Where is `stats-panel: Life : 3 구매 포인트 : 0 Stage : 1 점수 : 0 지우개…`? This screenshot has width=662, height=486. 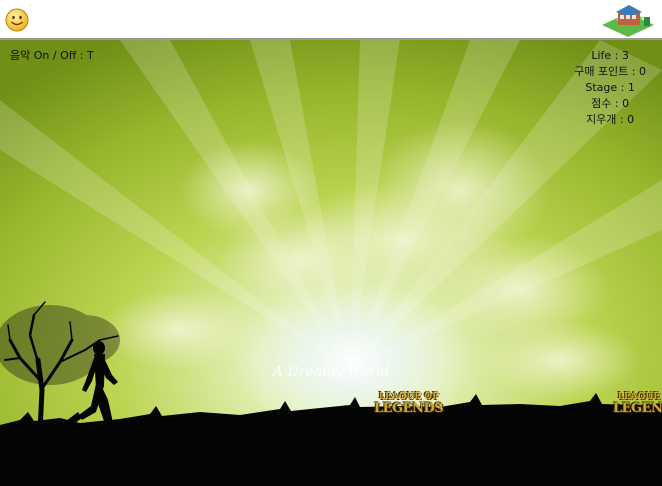
stats-panel: Life : 3 구매 포인트 : 0 Stage : 1 점수 : 0 지우개… is located at coordinates (610, 88).